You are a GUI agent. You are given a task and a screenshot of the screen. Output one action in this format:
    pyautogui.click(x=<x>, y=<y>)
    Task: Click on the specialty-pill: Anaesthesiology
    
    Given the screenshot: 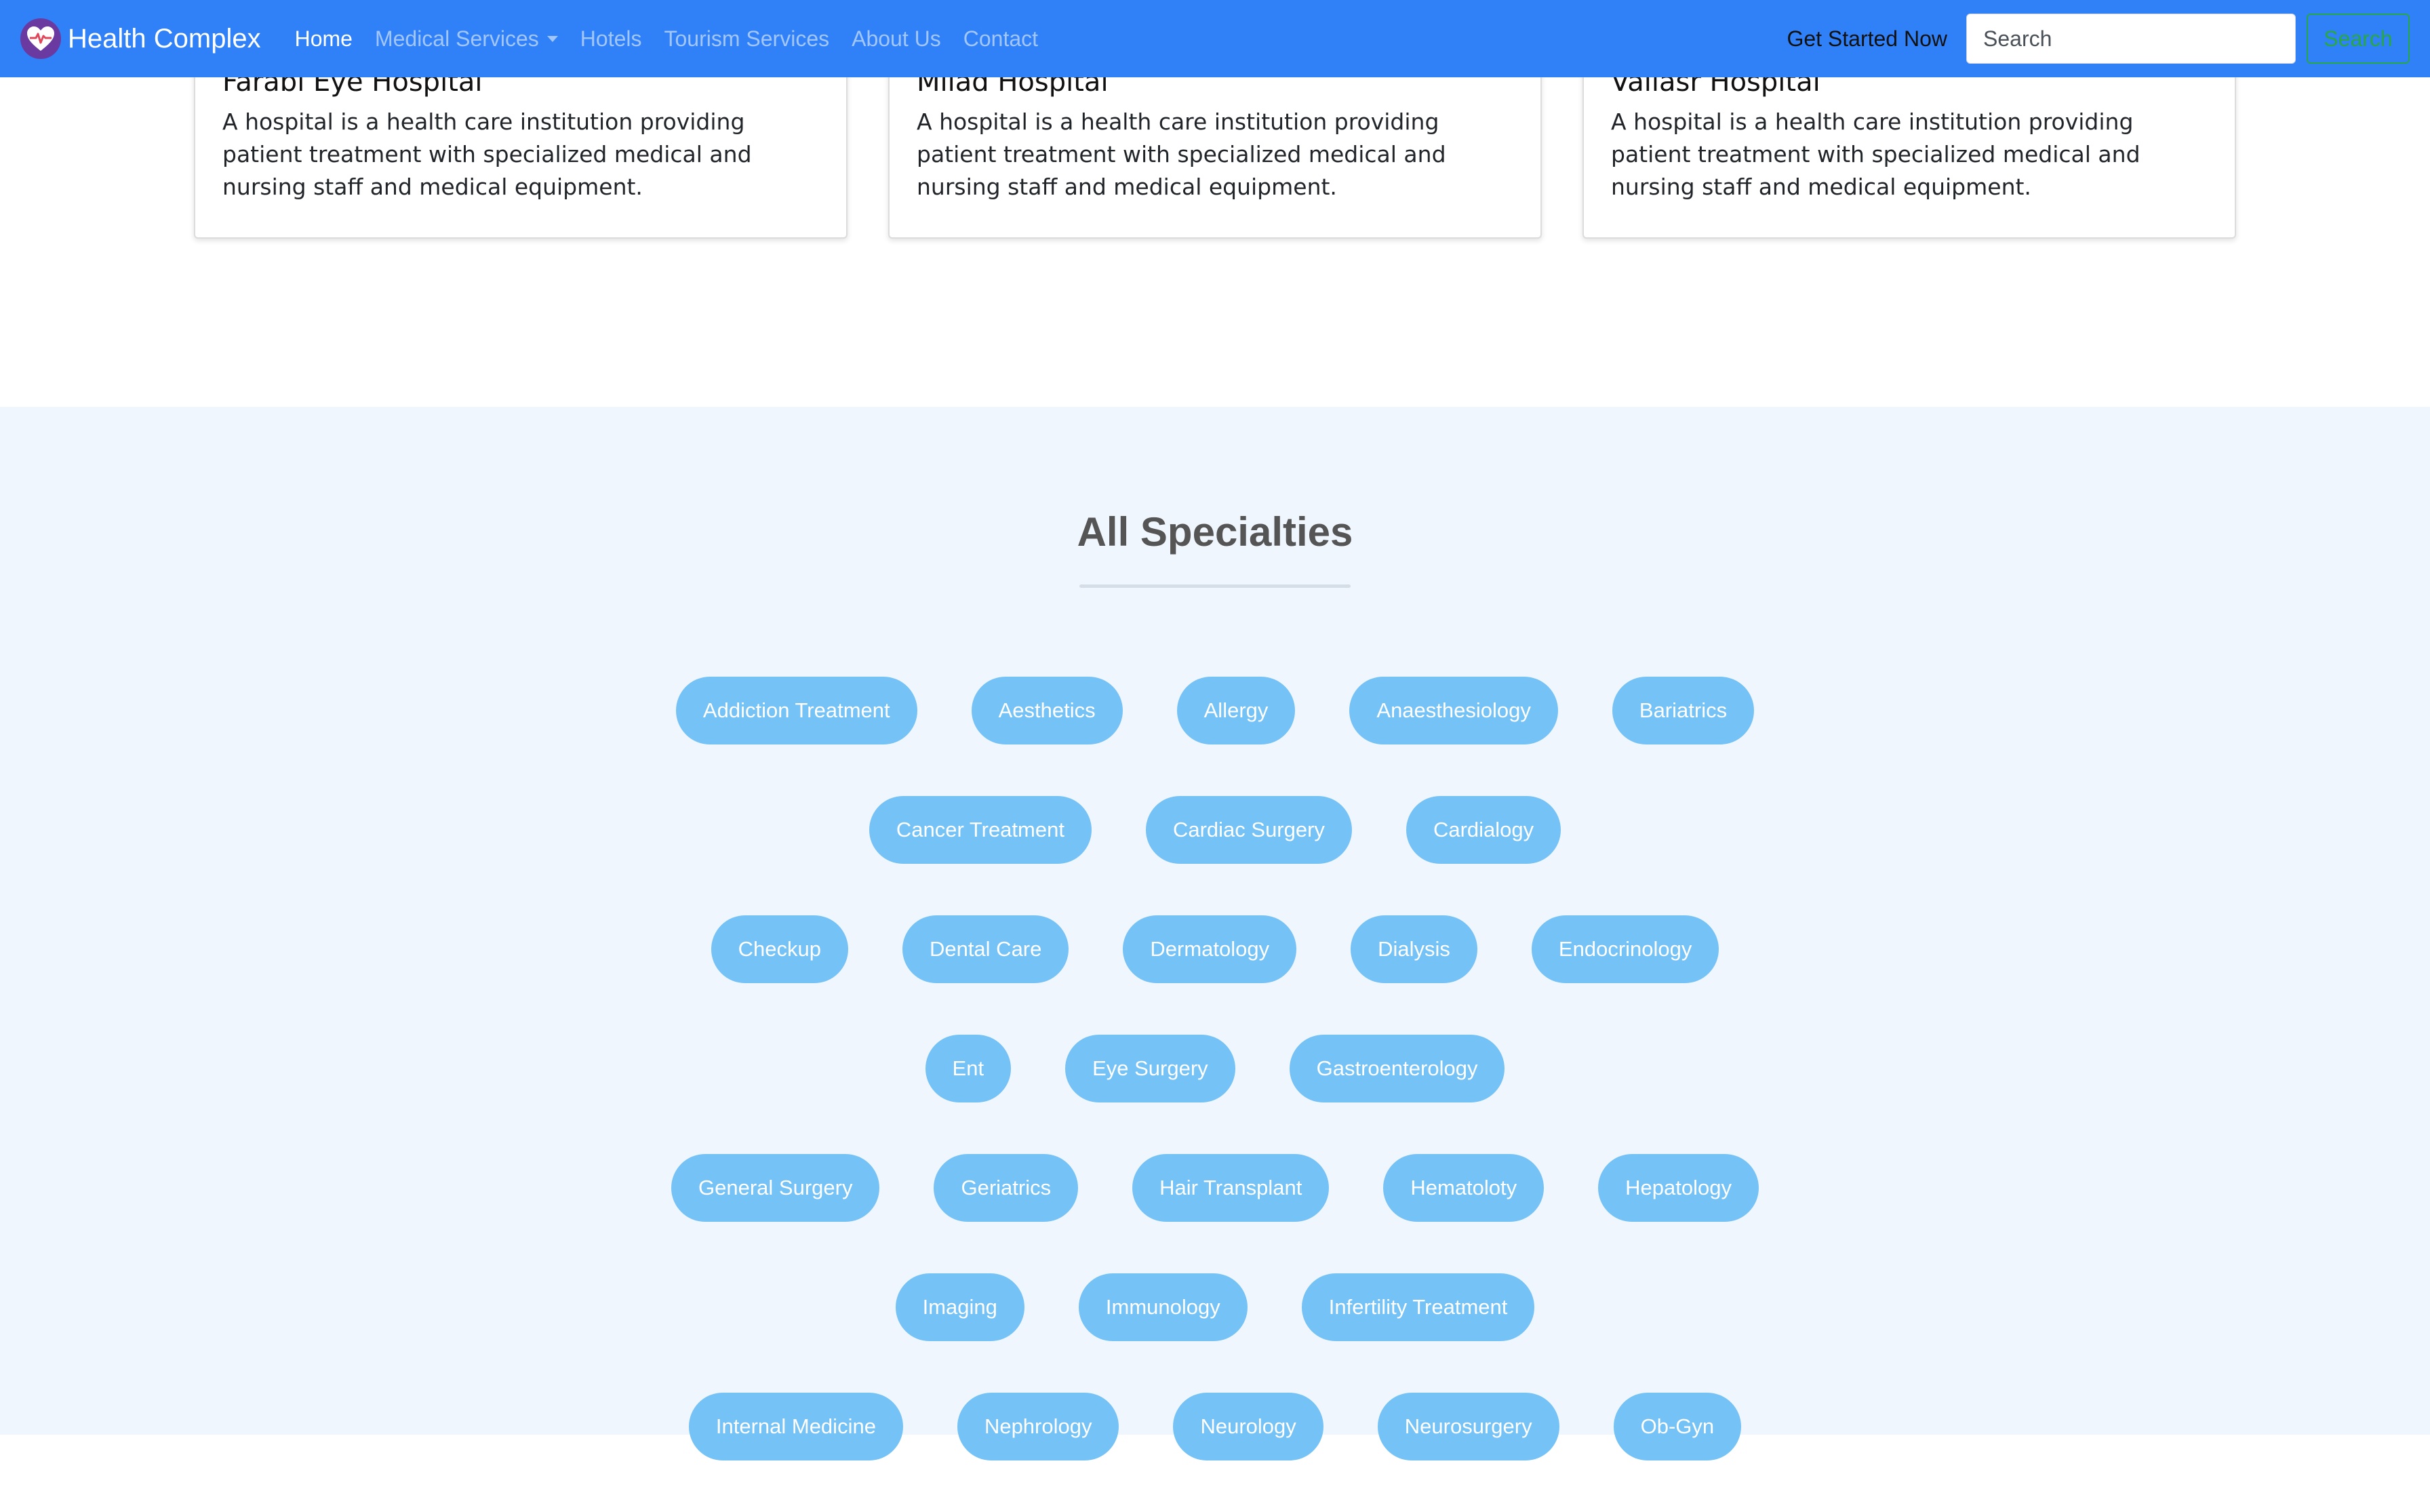 What is the action you would take?
    pyautogui.click(x=1454, y=710)
    